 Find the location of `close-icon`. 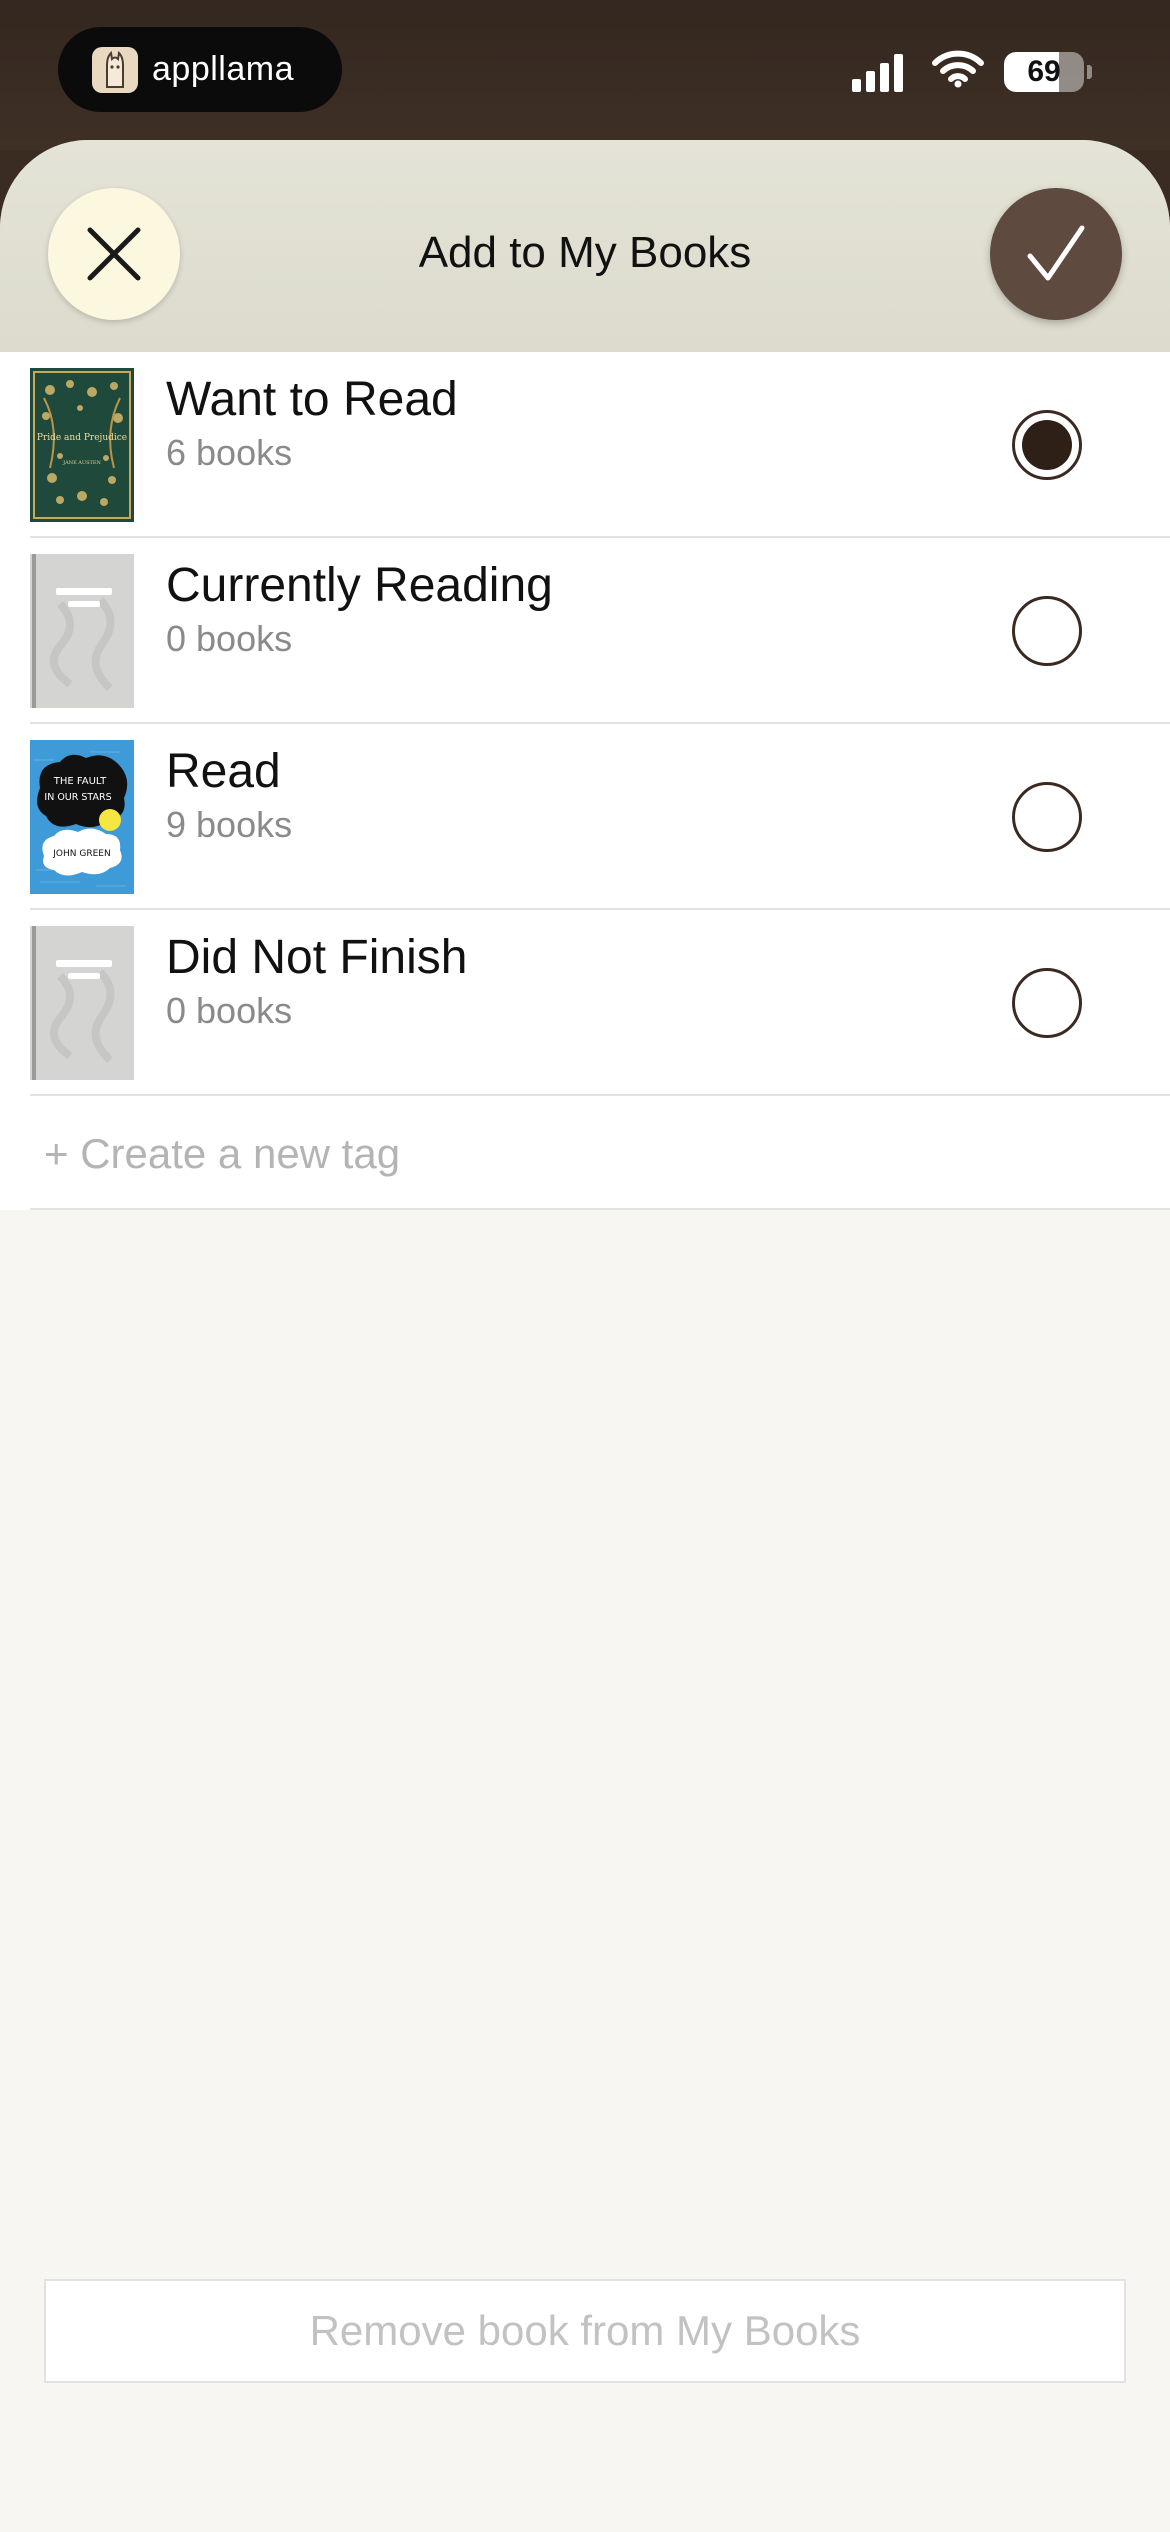

close-icon is located at coordinates (114, 254).